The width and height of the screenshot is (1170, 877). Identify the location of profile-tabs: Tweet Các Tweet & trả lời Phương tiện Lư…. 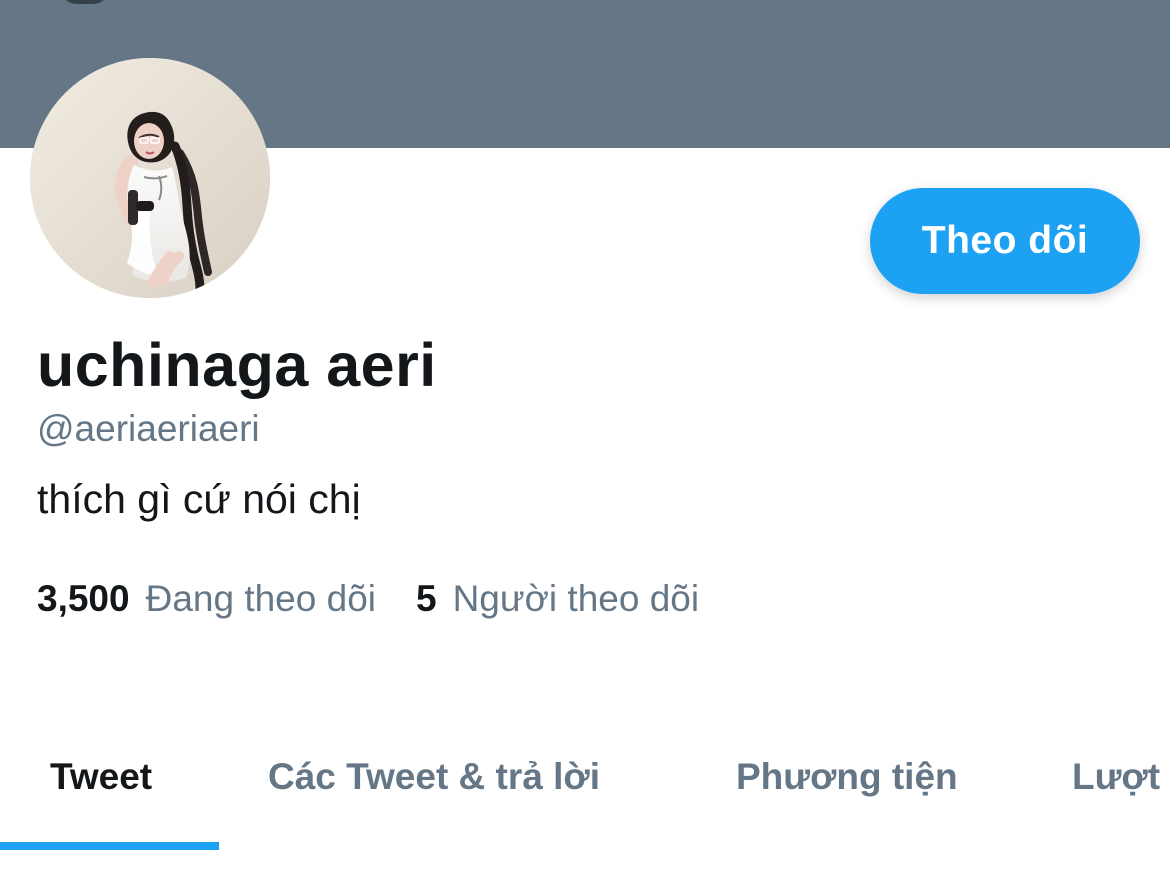
(585, 794).